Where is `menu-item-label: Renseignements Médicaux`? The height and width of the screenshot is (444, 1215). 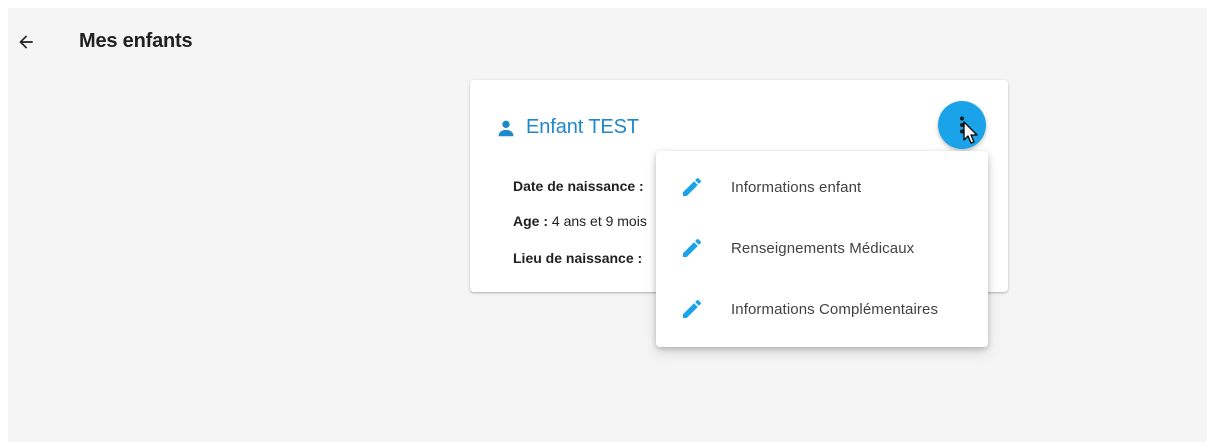 menu-item-label: Renseignements Médicaux is located at coordinates (823, 248).